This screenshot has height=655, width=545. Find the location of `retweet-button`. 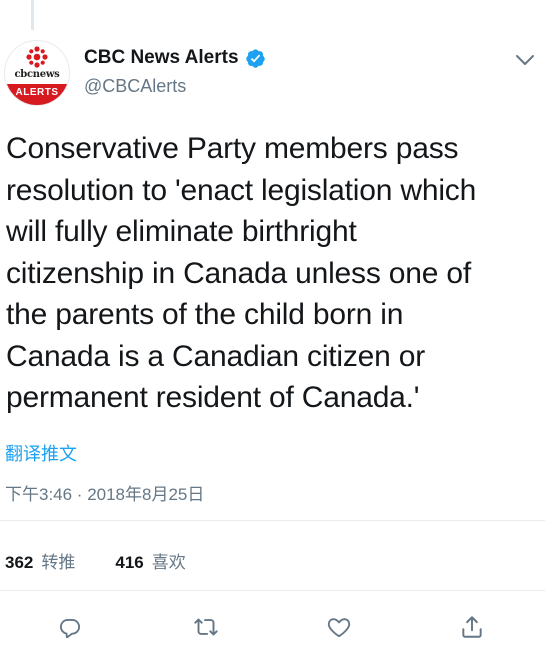

retweet-button is located at coordinates (206, 627).